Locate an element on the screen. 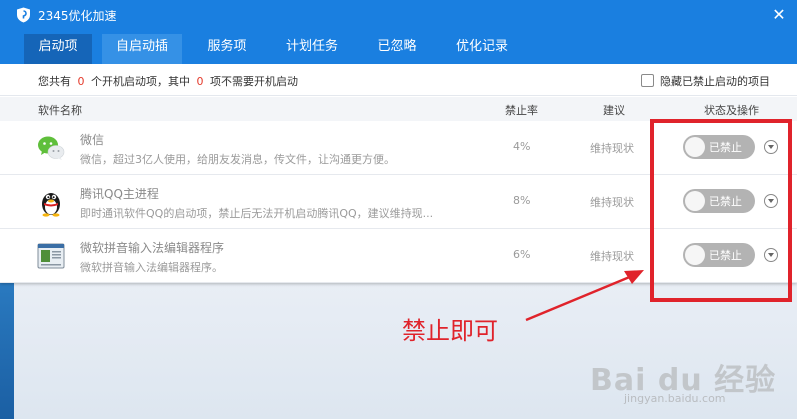  tab-ignored: 已忽略 is located at coordinates (397, 49).